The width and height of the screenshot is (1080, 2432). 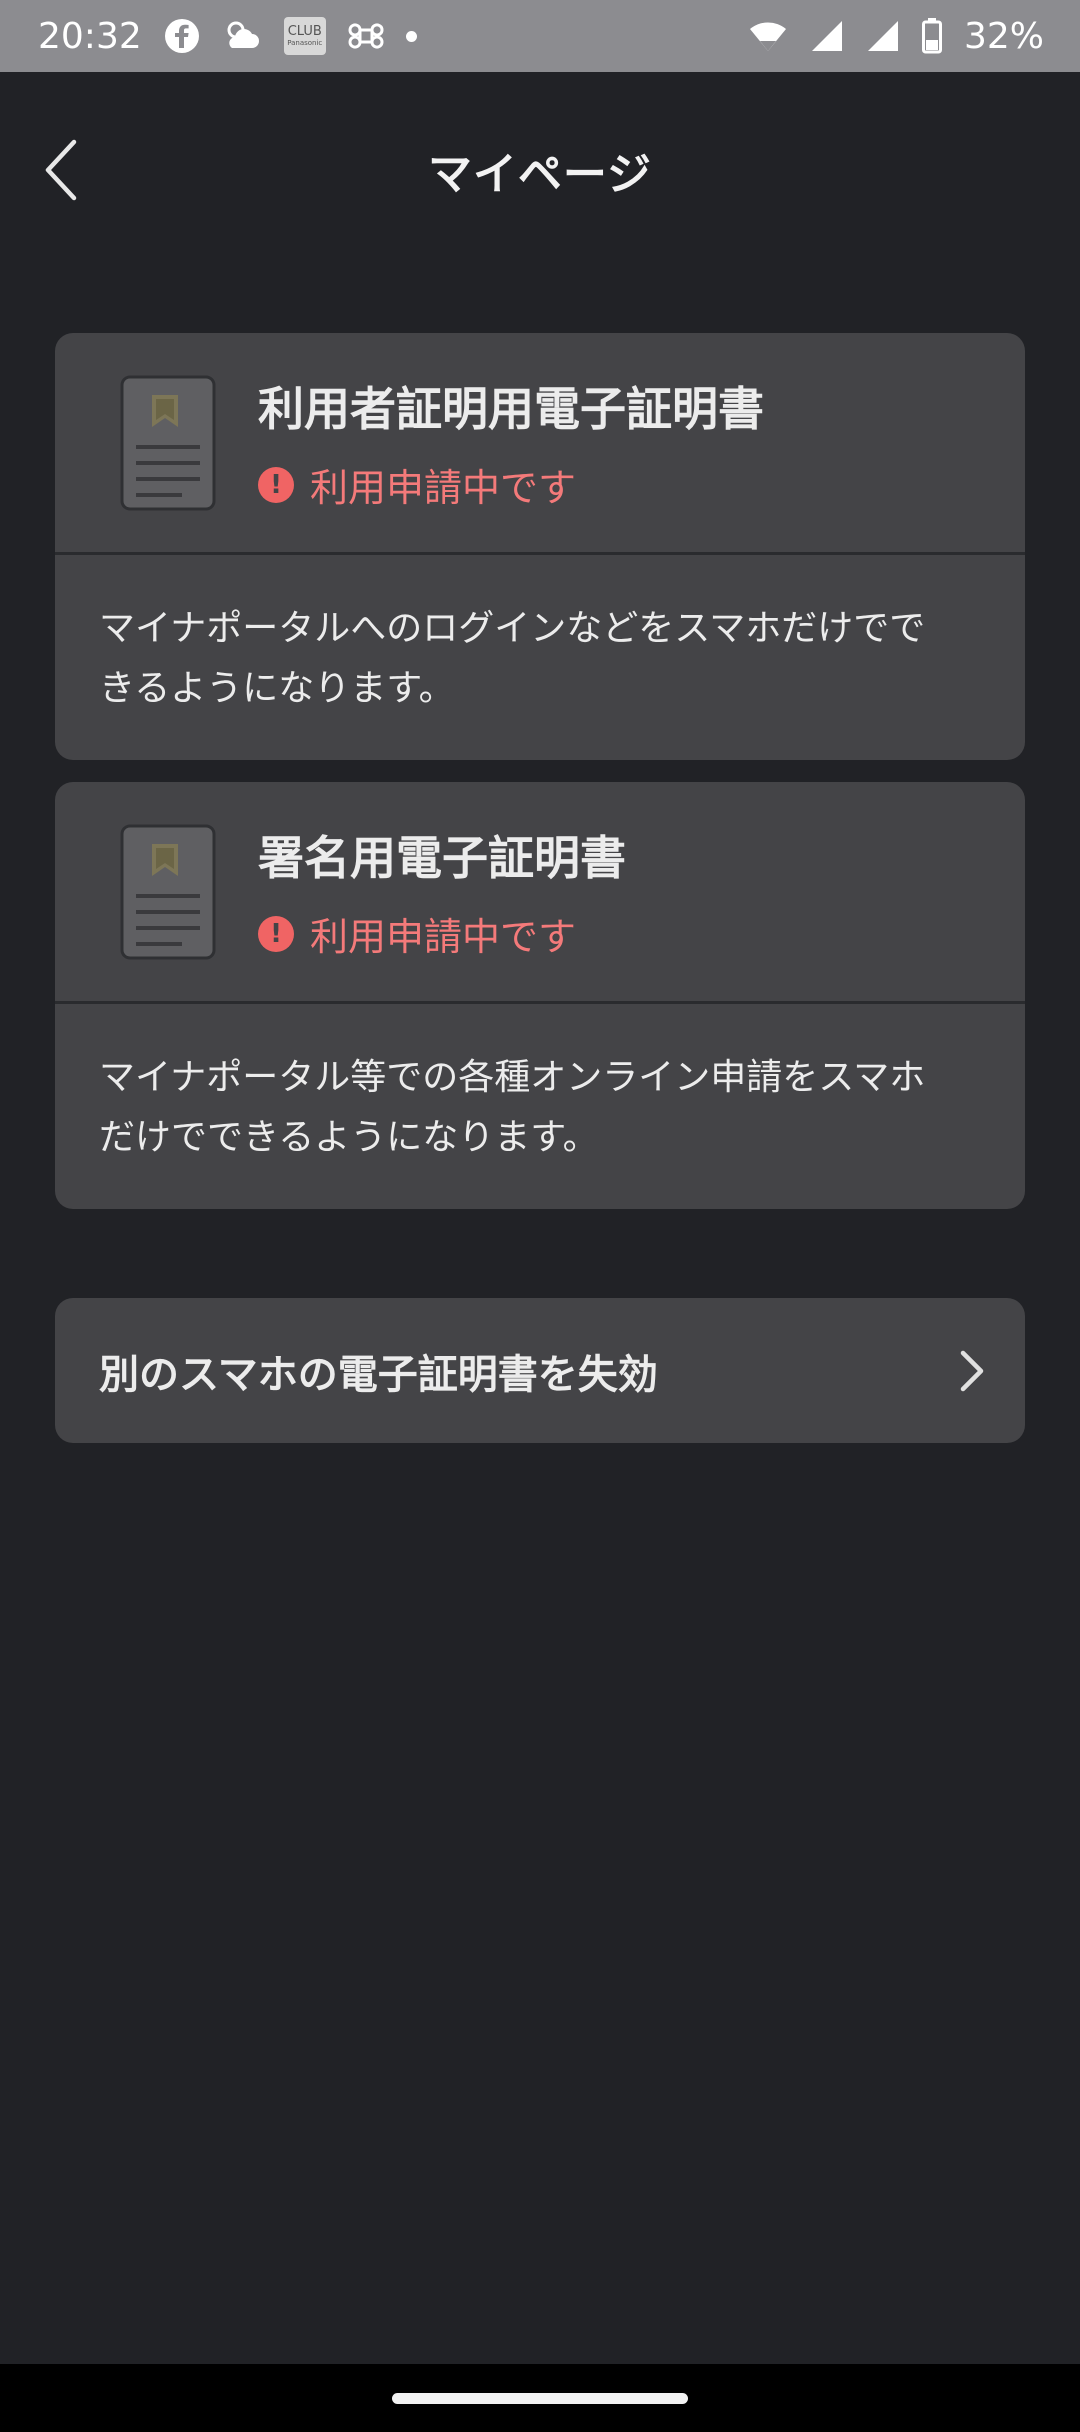 What do you see at coordinates (182, 36) in the screenshot?
I see `facebook-icon` at bounding box center [182, 36].